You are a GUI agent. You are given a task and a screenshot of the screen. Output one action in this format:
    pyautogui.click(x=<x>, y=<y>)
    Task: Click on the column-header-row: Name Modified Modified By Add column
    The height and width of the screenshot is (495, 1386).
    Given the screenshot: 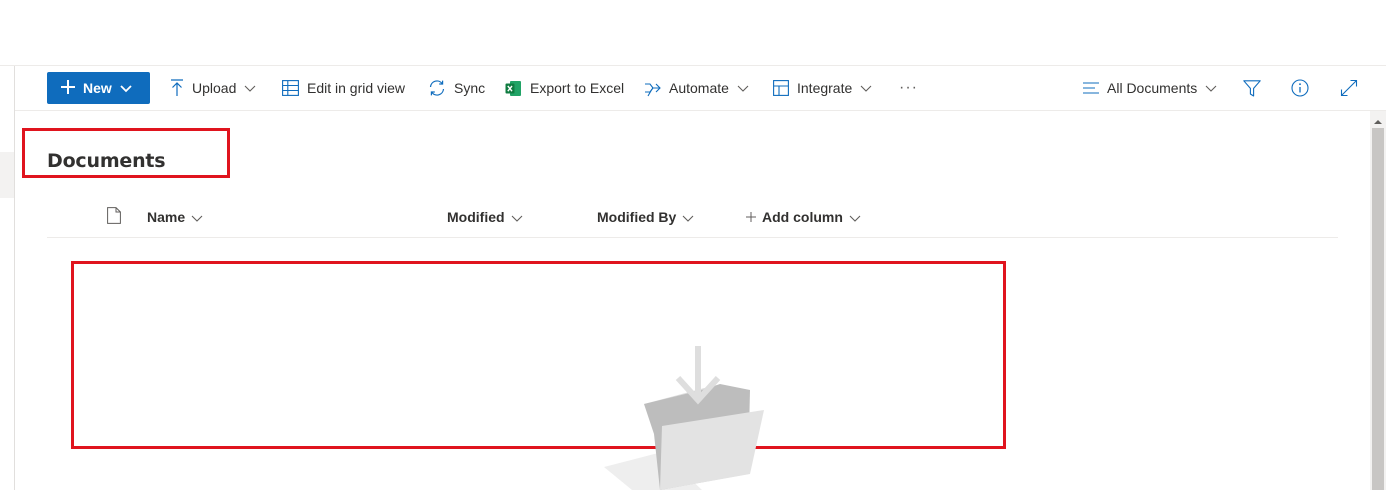 What is the action you would take?
    pyautogui.click(x=692, y=217)
    